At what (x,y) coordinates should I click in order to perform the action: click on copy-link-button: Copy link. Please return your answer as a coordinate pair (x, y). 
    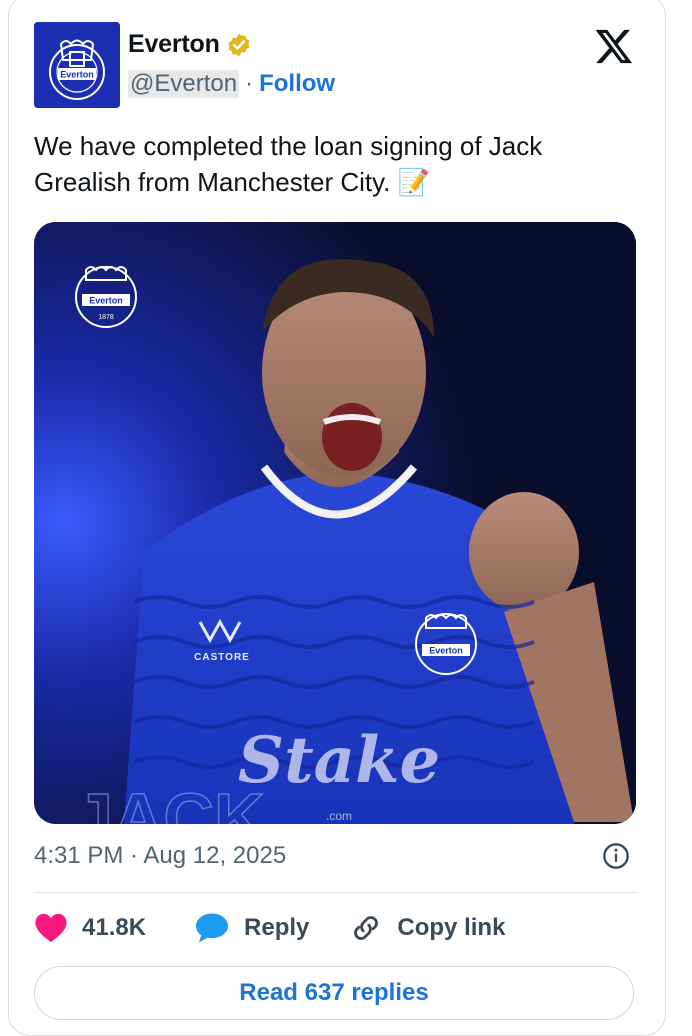
    Looking at the image, I should click on (427, 928).